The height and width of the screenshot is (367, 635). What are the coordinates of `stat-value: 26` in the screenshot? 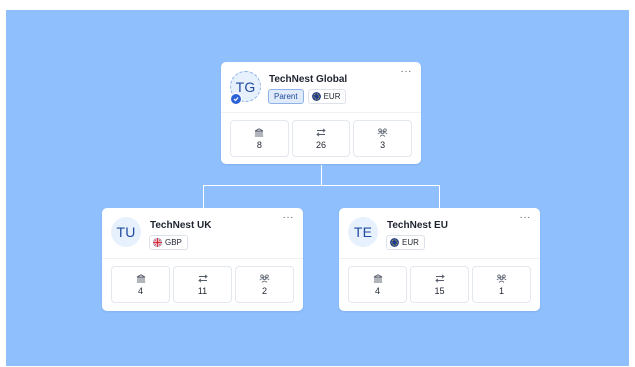 It's located at (321, 144).